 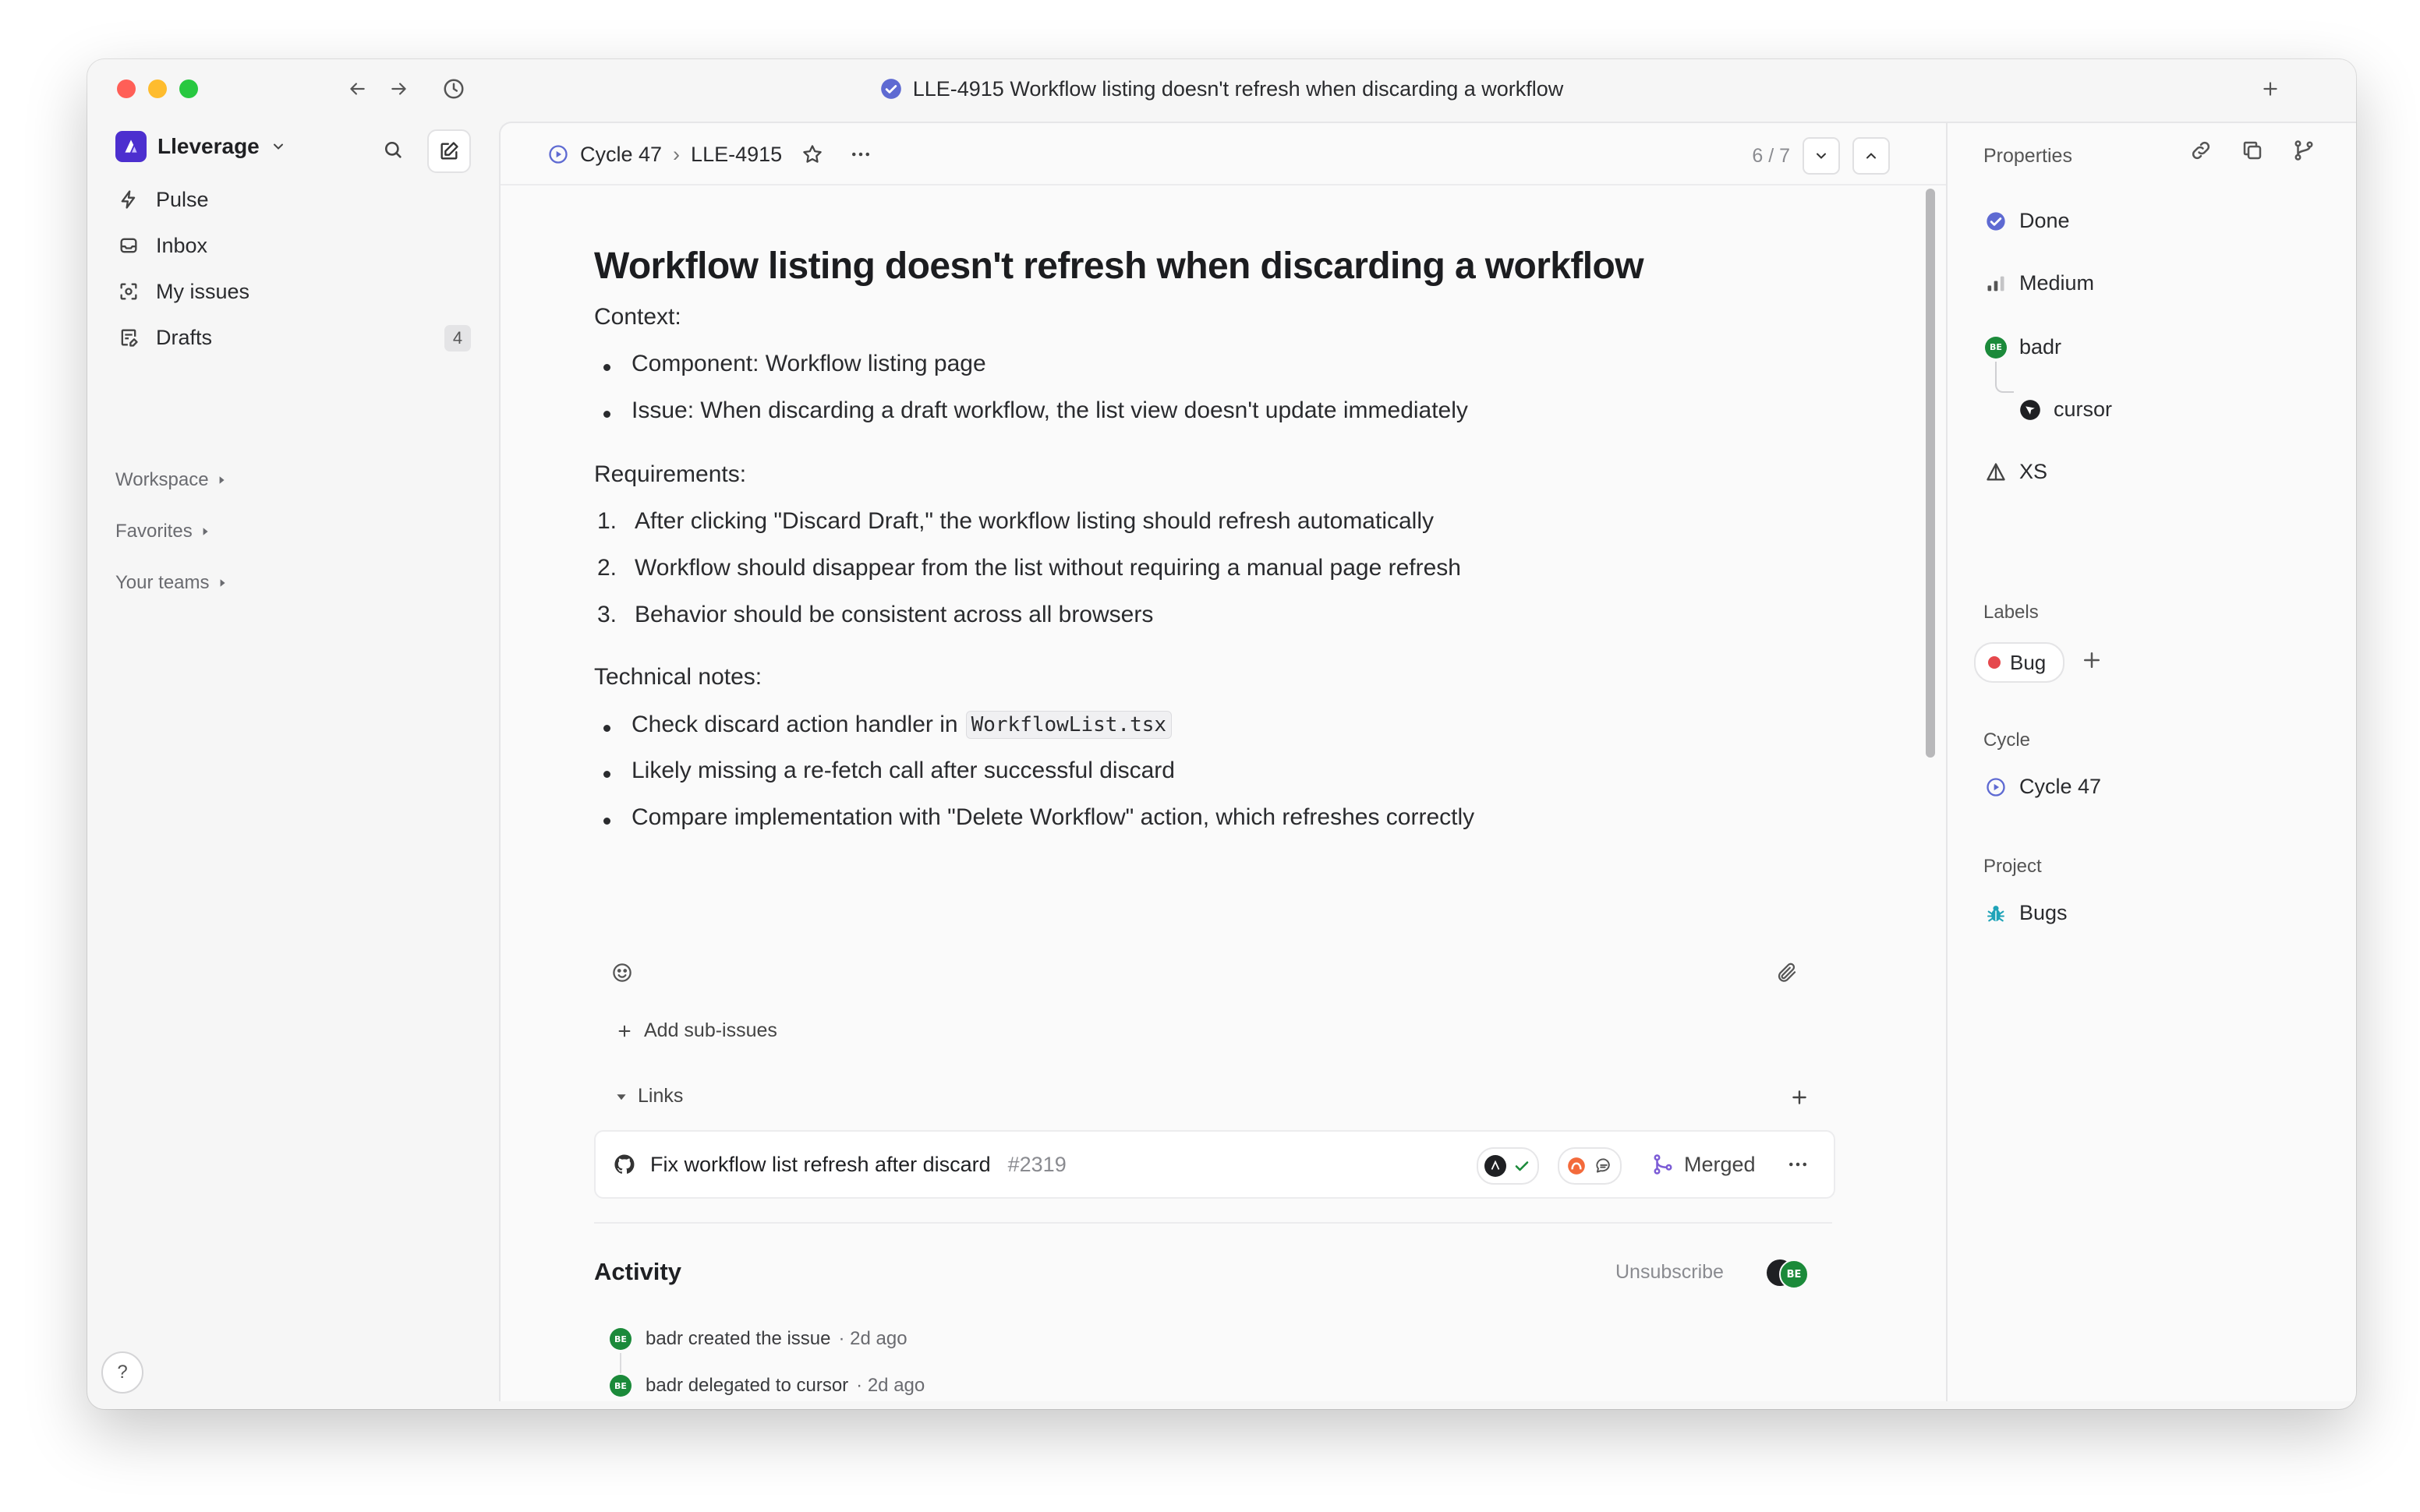 I want to click on assignee-avatar: BE, so click(x=1996, y=347).